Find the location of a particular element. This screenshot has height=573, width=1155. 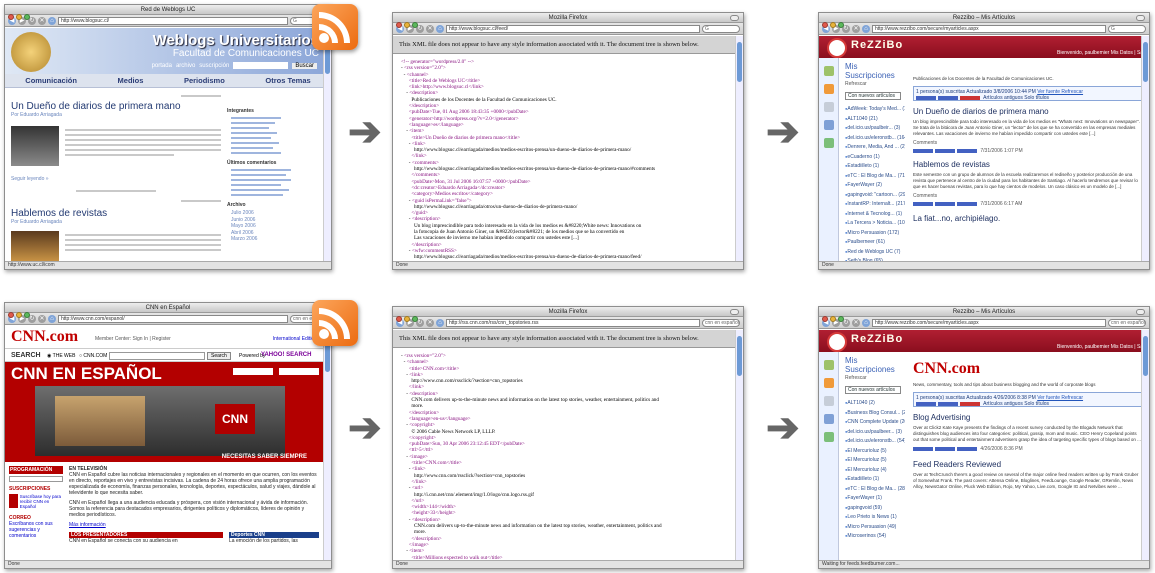

subscription-item: AdWeek: Today's Med... (175) is located at coordinates (875, 109).